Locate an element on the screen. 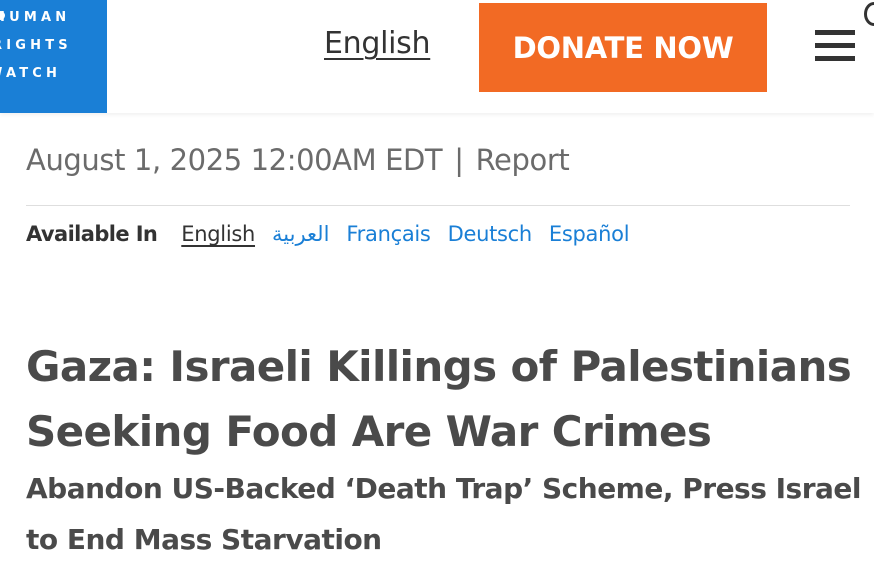 The image size is (874, 565). language-link-german: Deutsch is located at coordinates (490, 234).